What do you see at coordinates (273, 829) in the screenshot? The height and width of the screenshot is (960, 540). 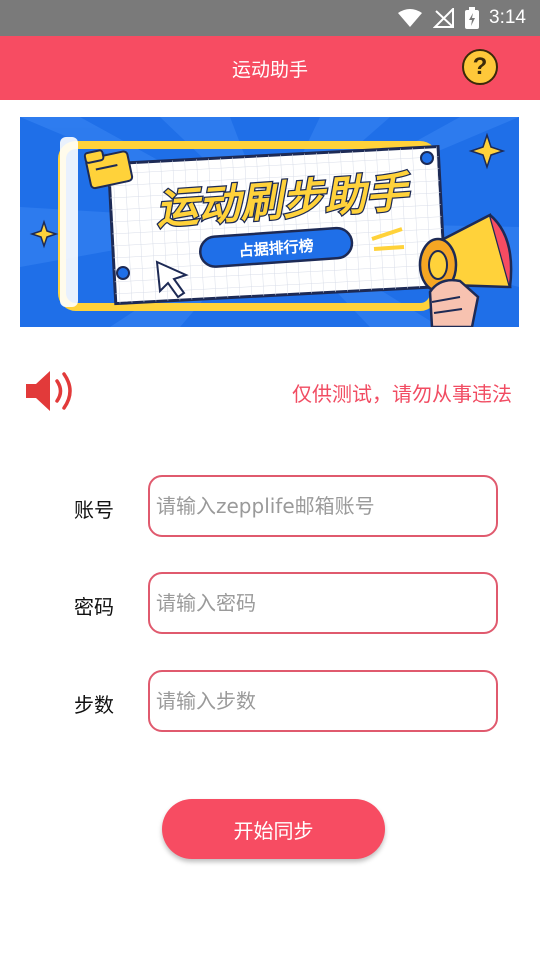 I see `start-sync-button: 开始同步` at bounding box center [273, 829].